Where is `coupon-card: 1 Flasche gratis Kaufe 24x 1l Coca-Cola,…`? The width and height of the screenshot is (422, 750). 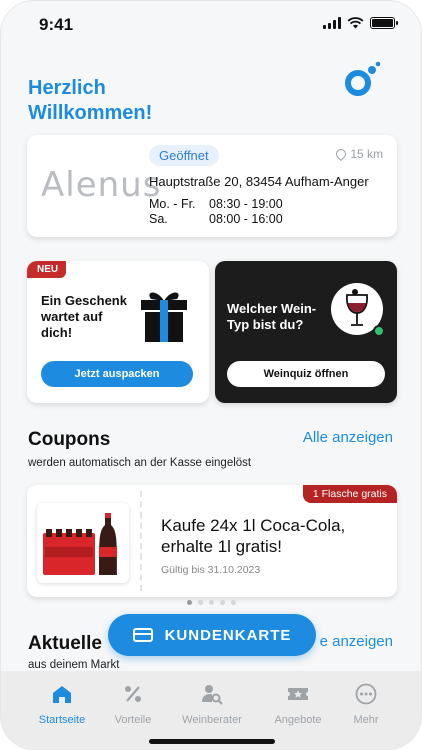 coupon-card: 1 Flasche gratis Kaufe 24x 1l Coca-Cola,… is located at coordinates (212, 541).